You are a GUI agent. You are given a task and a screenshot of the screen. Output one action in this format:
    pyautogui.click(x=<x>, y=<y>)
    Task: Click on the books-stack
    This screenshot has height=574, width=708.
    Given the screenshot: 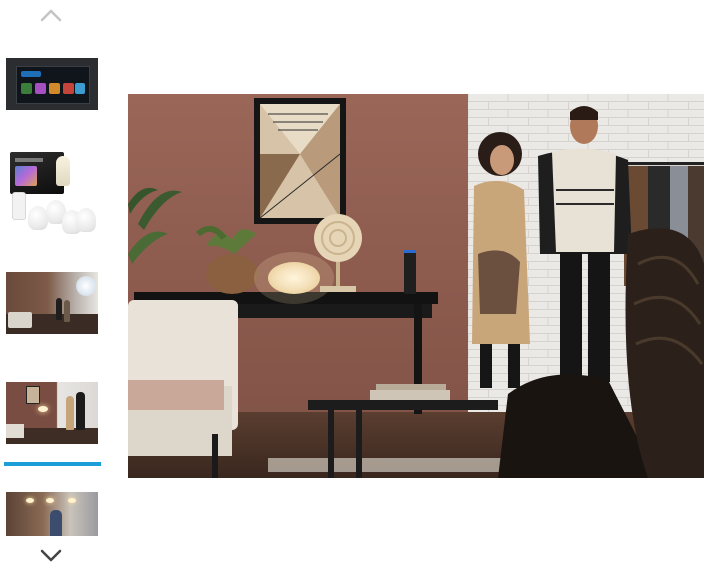 What is the action you would take?
    pyautogui.click(x=410, y=395)
    